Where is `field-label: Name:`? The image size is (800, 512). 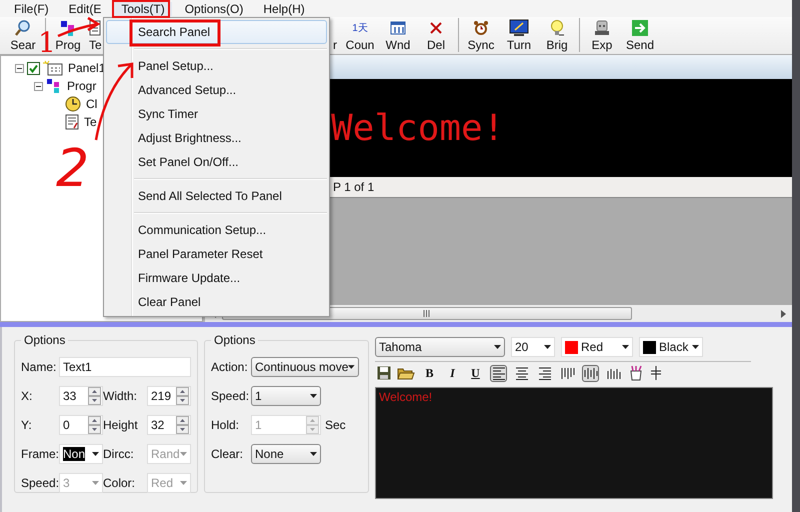 field-label: Name: is located at coordinates (39, 367).